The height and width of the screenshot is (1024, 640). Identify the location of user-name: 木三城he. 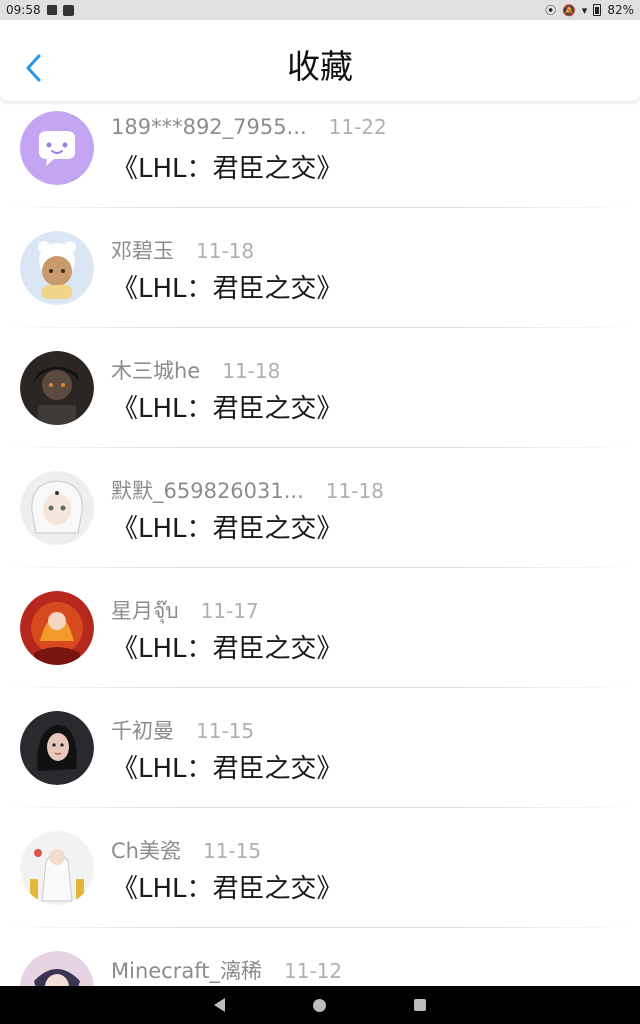
(155, 370).